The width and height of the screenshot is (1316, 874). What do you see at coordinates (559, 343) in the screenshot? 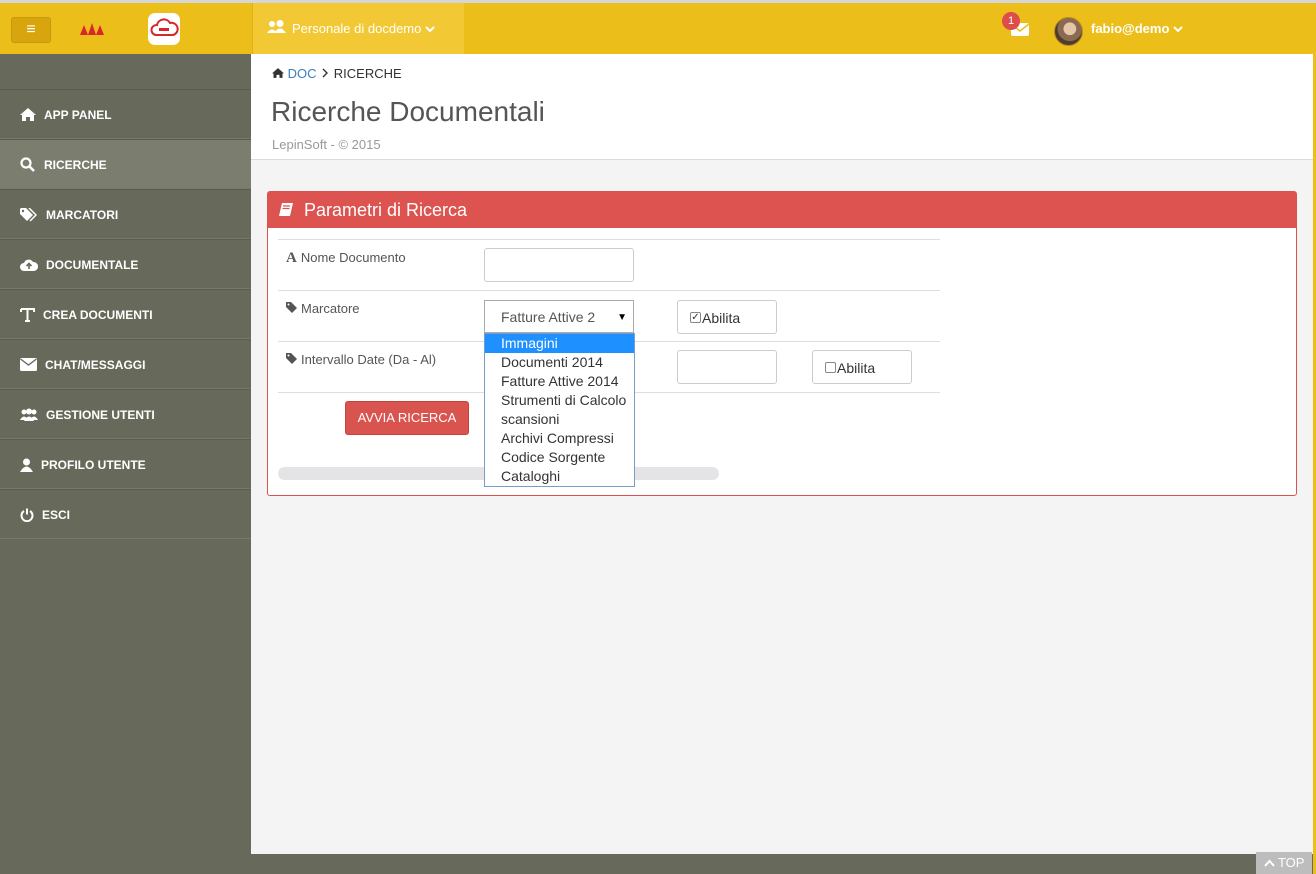
I see `dropdown-option: Immagini` at bounding box center [559, 343].